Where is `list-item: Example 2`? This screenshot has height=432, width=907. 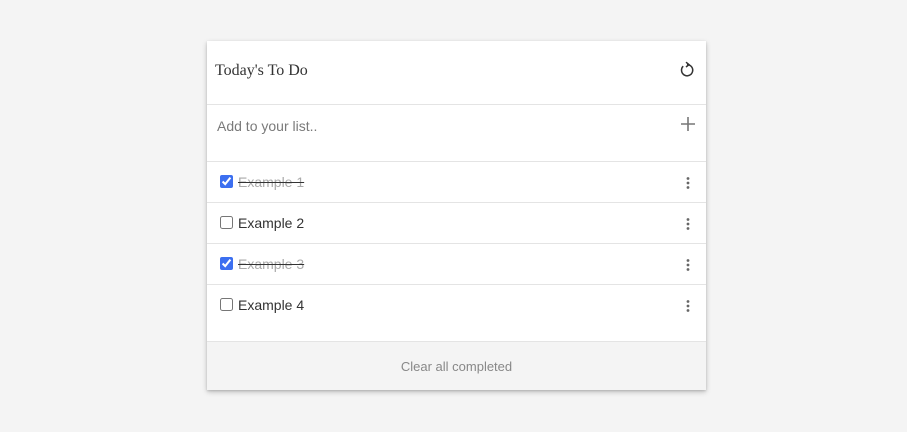
list-item: Example 2 is located at coordinates (456, 223).